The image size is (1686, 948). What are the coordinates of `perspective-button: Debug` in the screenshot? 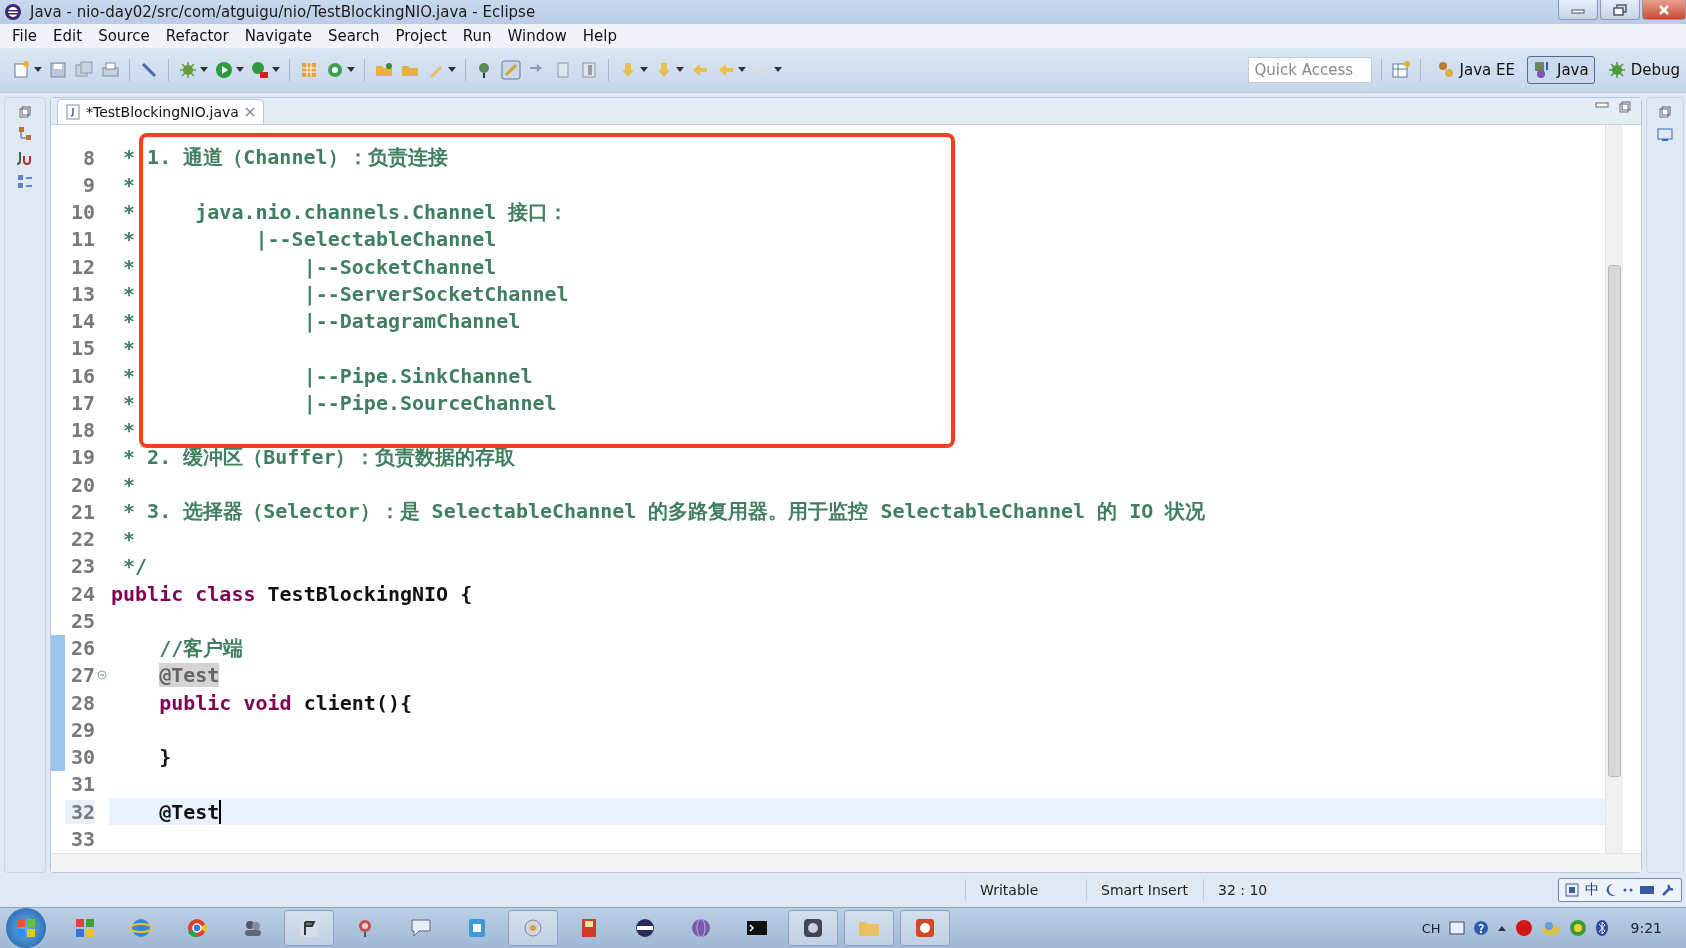 It's located at (1643, 70).